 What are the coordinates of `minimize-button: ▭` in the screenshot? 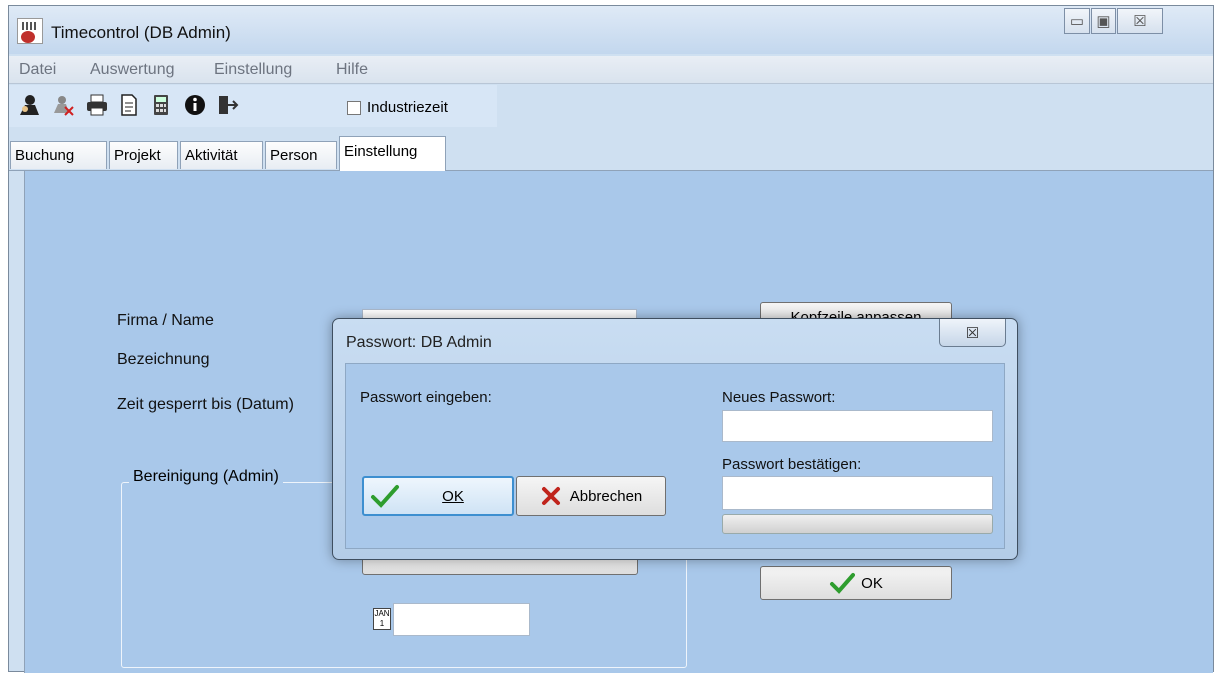 It's located at (1077, 21).